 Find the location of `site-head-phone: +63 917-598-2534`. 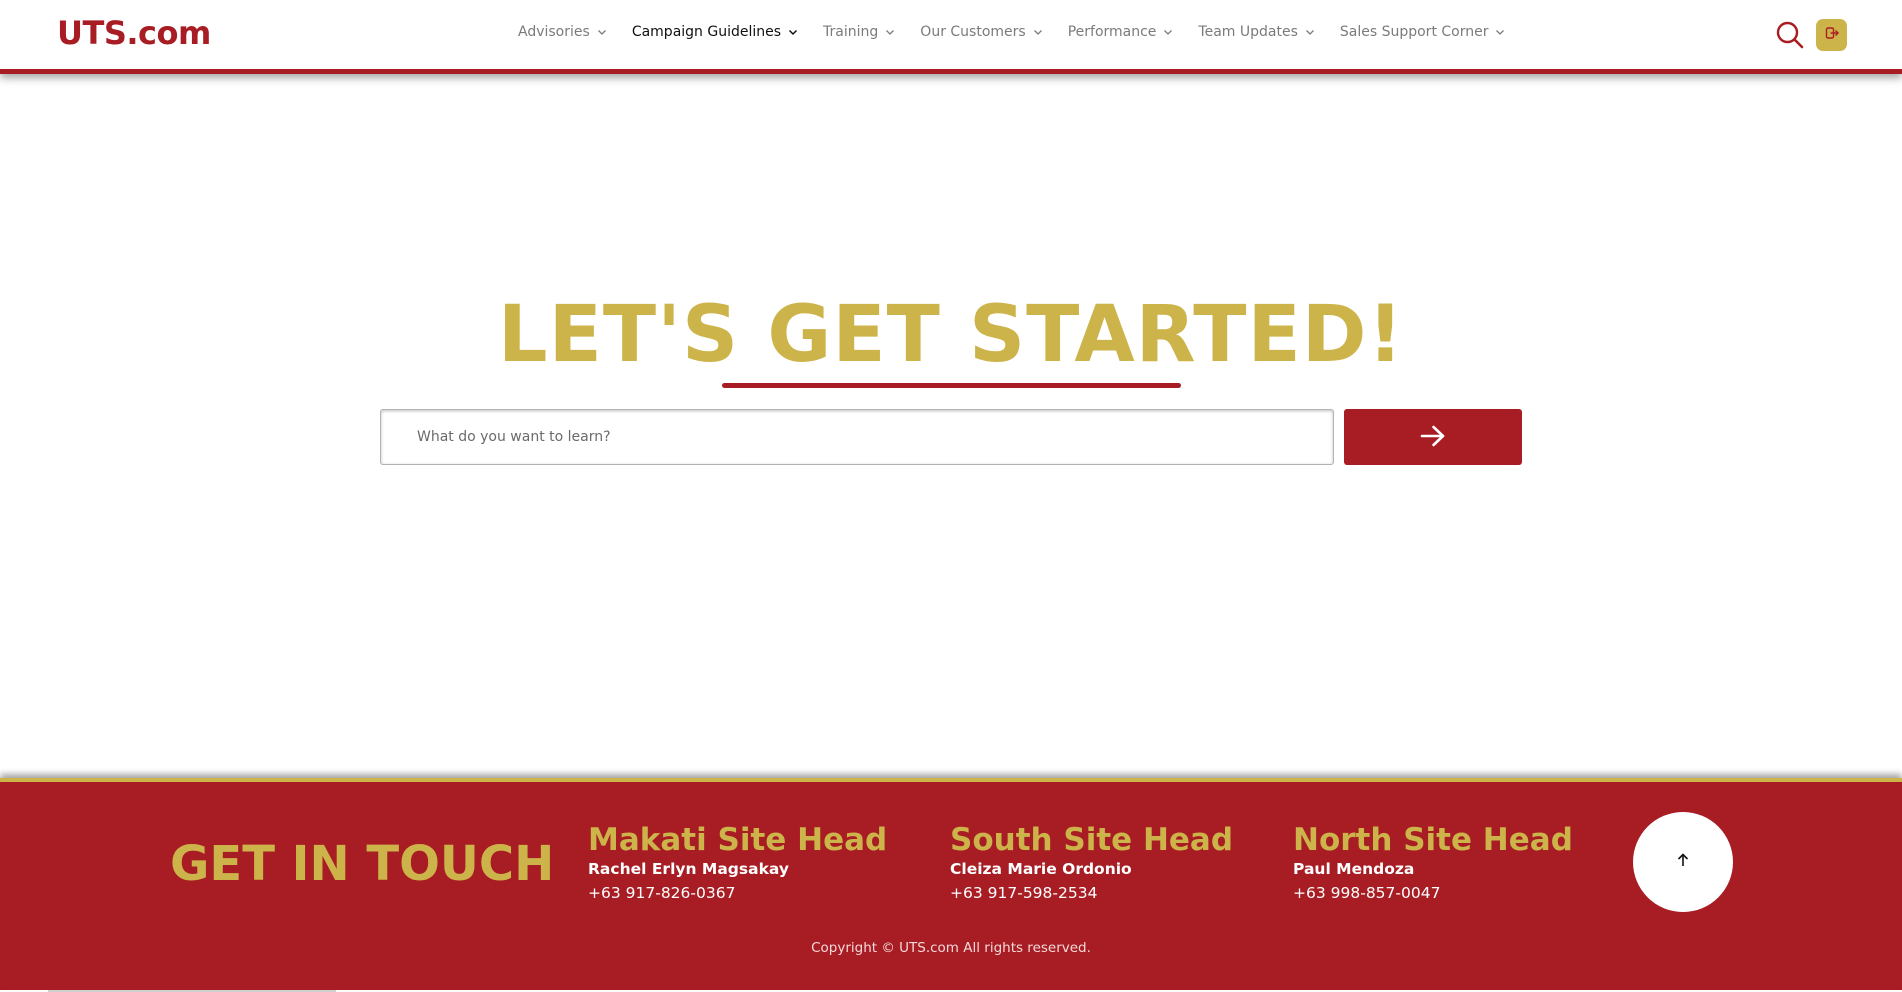

site-head-phone: +63 917-598-2534 is located at coordinates (1091, 893).